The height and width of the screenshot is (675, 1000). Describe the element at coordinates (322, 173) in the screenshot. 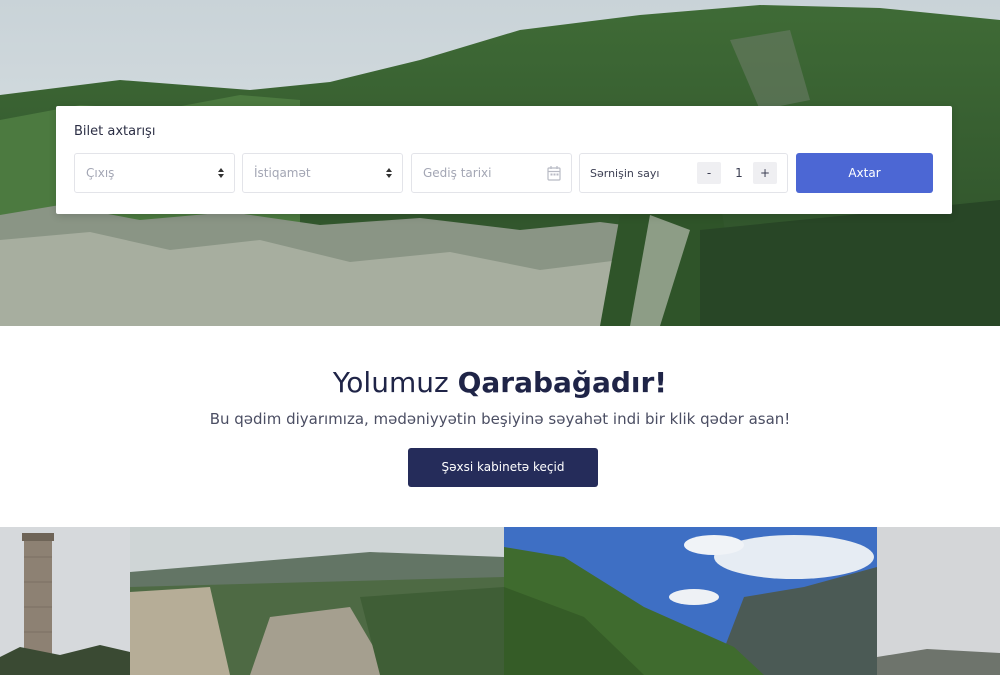

I see `destination-select: İstiqamət` at that location.